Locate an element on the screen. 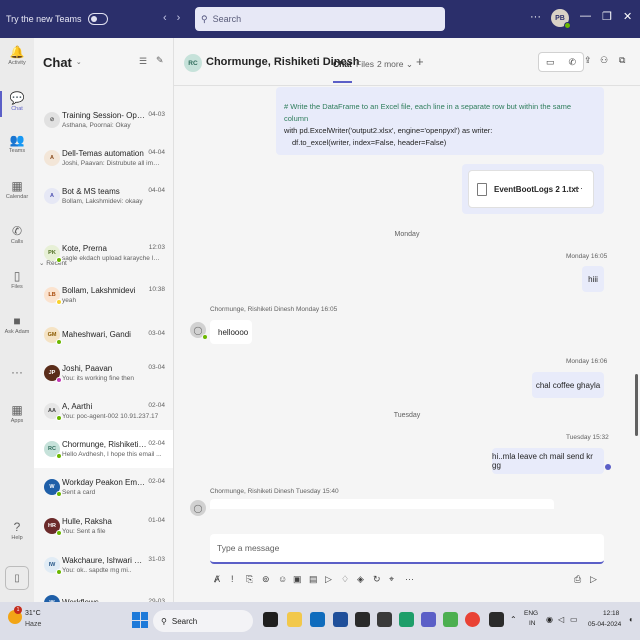 Image resolution: width=640 pixels, height=640 pixels. minimize-icon: — is located at coordinates (585, 16).